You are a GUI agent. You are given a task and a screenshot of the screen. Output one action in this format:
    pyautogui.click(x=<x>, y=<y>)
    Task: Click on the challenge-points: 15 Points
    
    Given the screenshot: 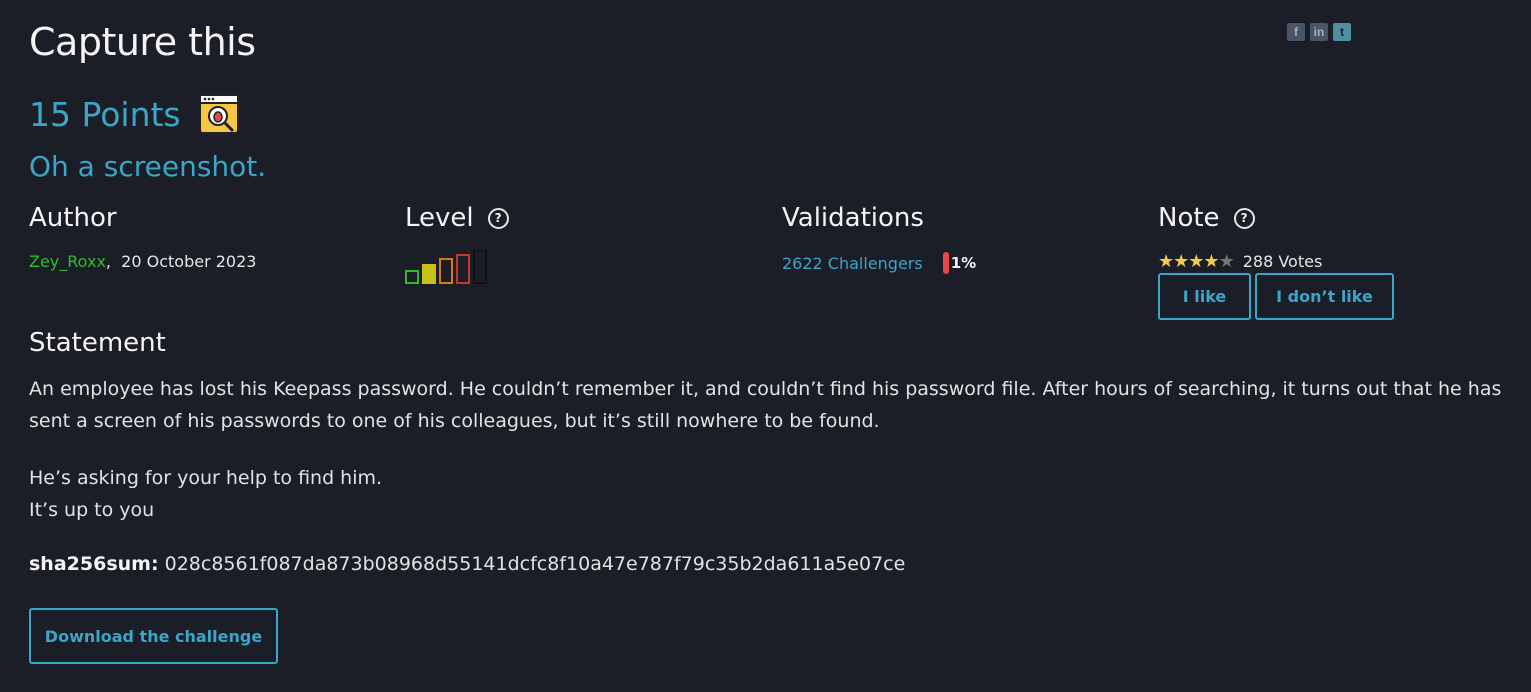 What is the action you would take?
    pyautogui.click(x=105, y=114)
    